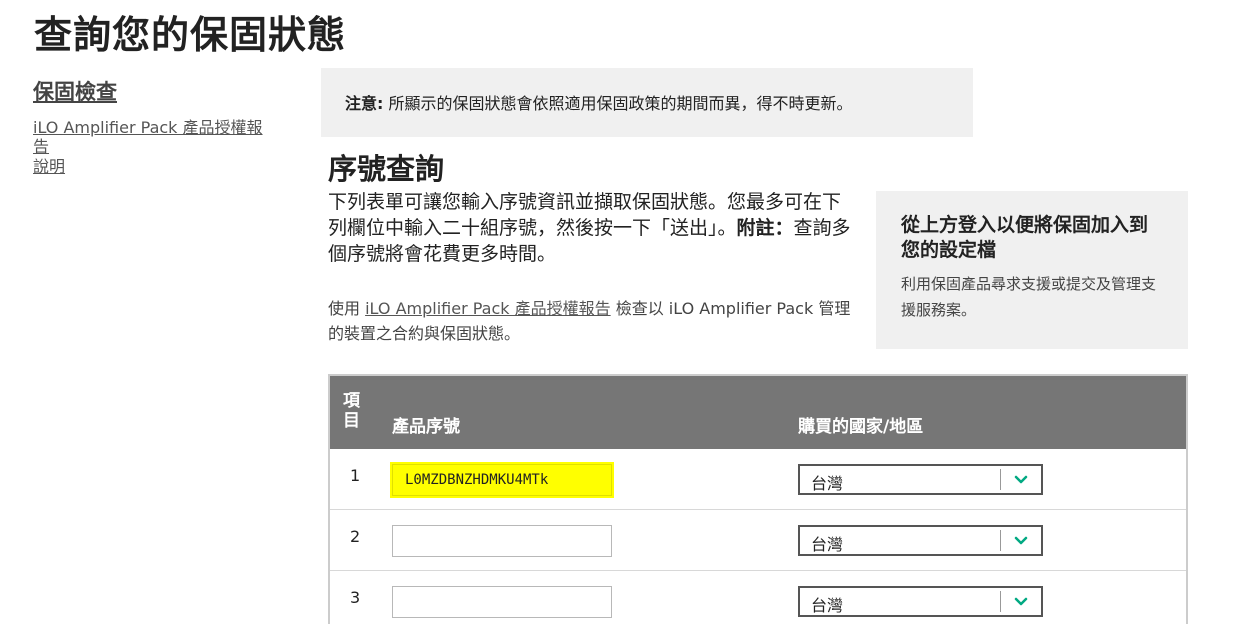  Describe the element at coordinates (758, 412) in the screenshot. I see `table-header: 項目 產品序號 購買的國家/地區` at that location.